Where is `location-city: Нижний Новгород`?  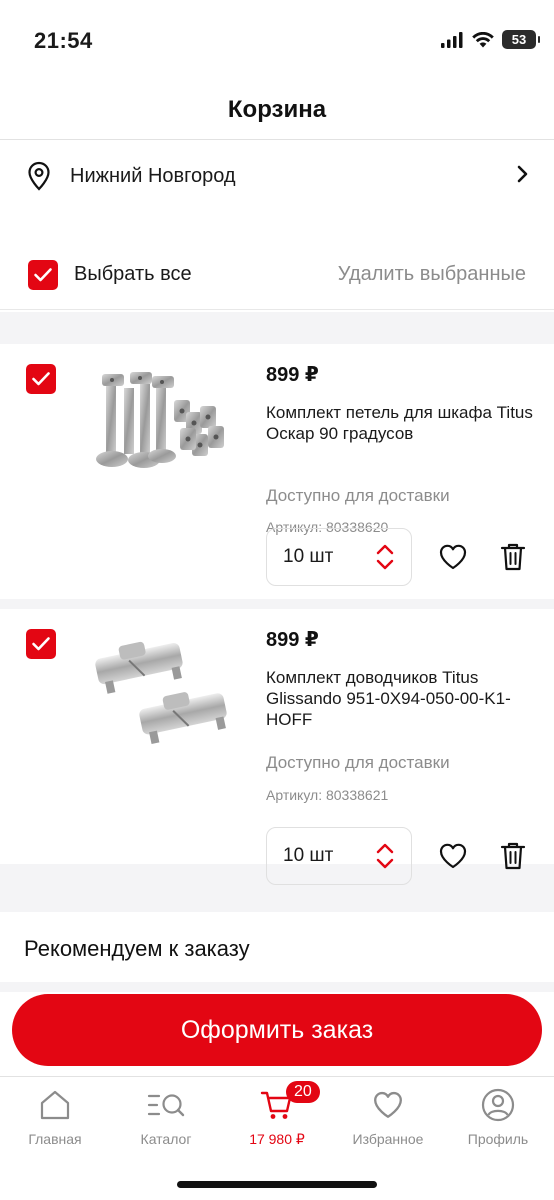
location-city: Нижний Новгород is located at coordinates (153, 175).